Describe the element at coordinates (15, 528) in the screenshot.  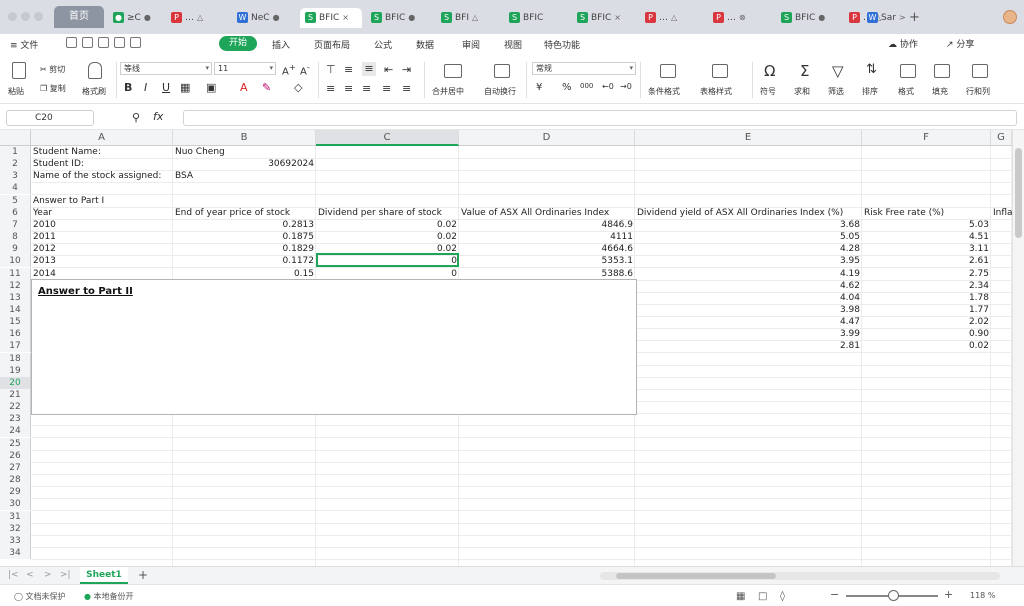
I see `row-header: 32` at that location.